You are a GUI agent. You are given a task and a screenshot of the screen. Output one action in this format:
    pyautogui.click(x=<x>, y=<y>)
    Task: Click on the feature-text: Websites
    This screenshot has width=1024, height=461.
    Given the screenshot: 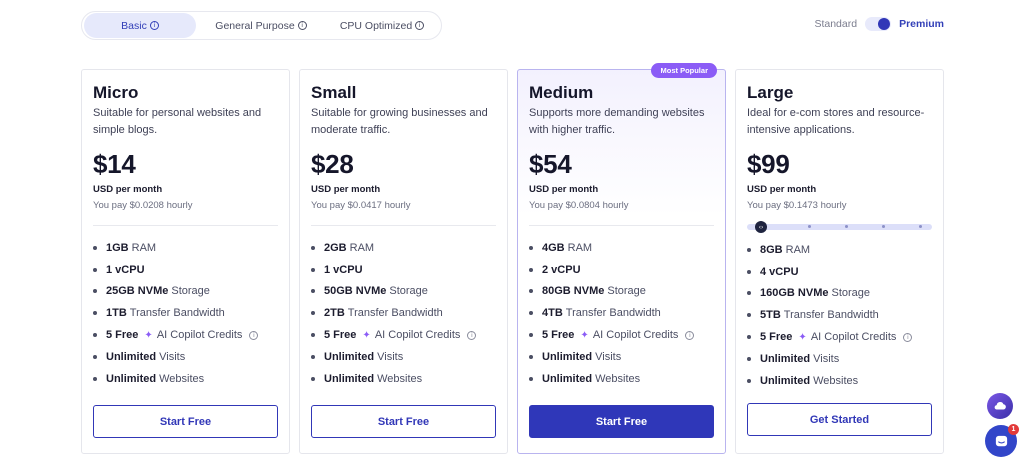 What is the action you would take?
    pyautogui.click(x=400, y=378)
    